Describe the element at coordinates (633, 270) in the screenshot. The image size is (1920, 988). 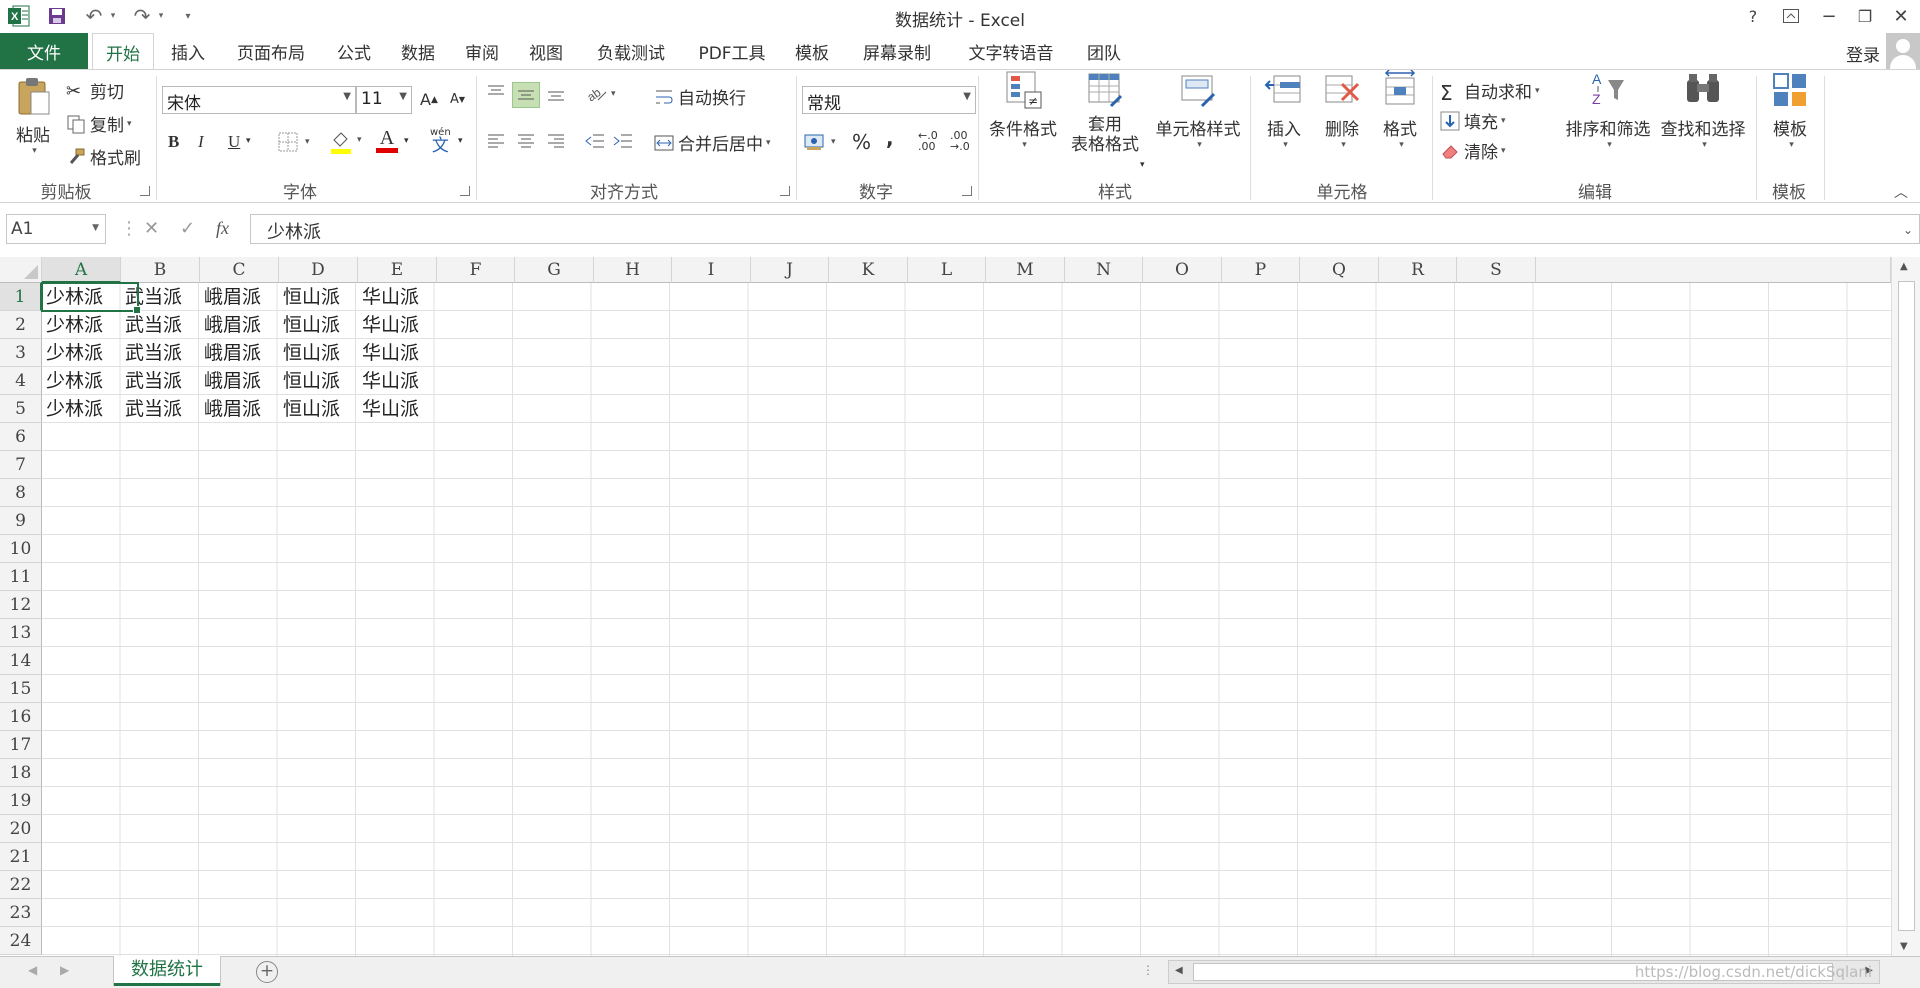
I see `column-header: H` at that location.